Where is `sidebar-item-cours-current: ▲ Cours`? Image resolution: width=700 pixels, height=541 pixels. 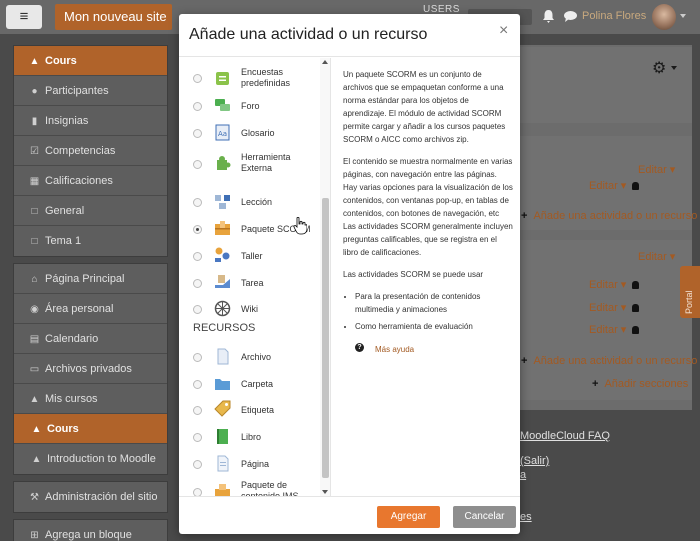
sidebar-item-cours-current: ▲ Cours is located at coordinates (90, 429).